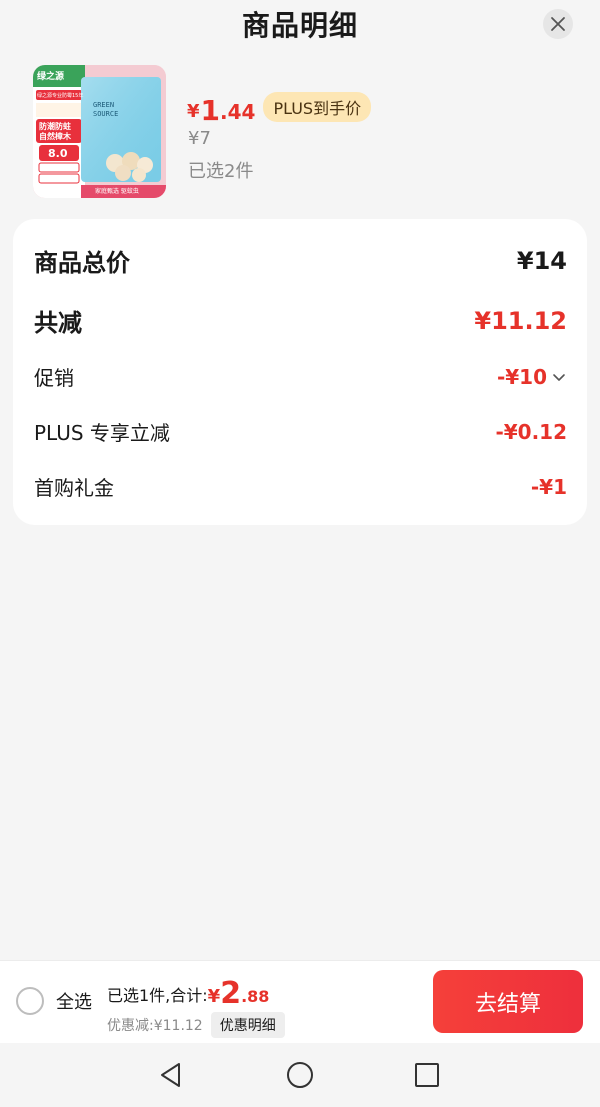 The image size is (600, 1107). Describe the element at coordinates (82, 263) in the screenshot. I see `summary-label: 商品总价` at that location.